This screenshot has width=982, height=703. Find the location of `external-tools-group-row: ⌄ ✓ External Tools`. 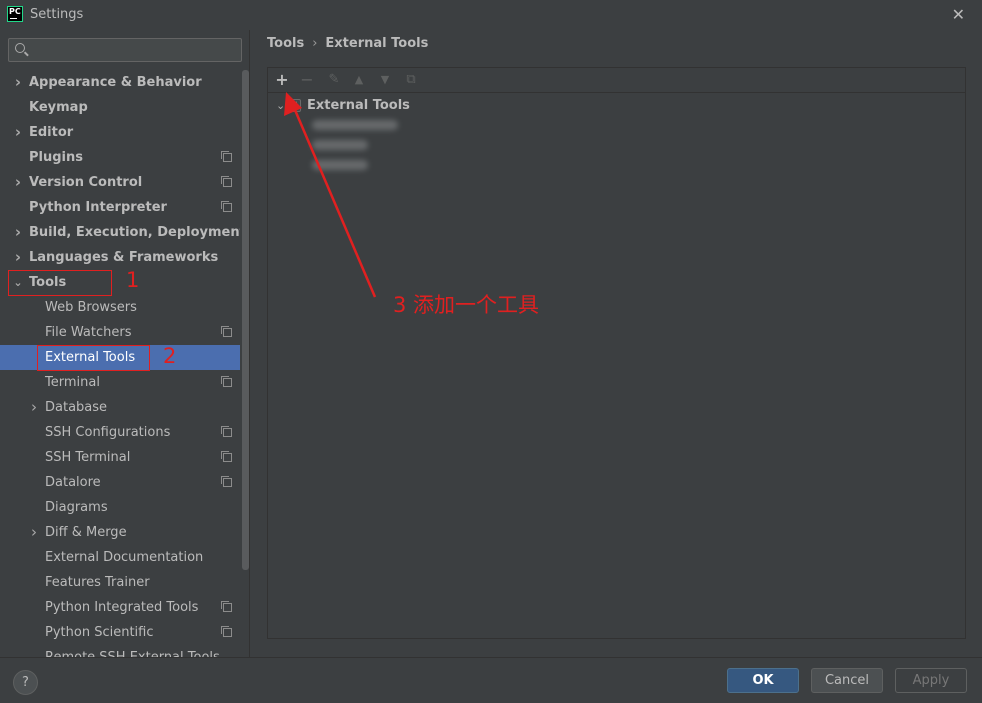

external-tools-group-row: ⌄ ✓ External Tools is located at coordinates (343, 105).